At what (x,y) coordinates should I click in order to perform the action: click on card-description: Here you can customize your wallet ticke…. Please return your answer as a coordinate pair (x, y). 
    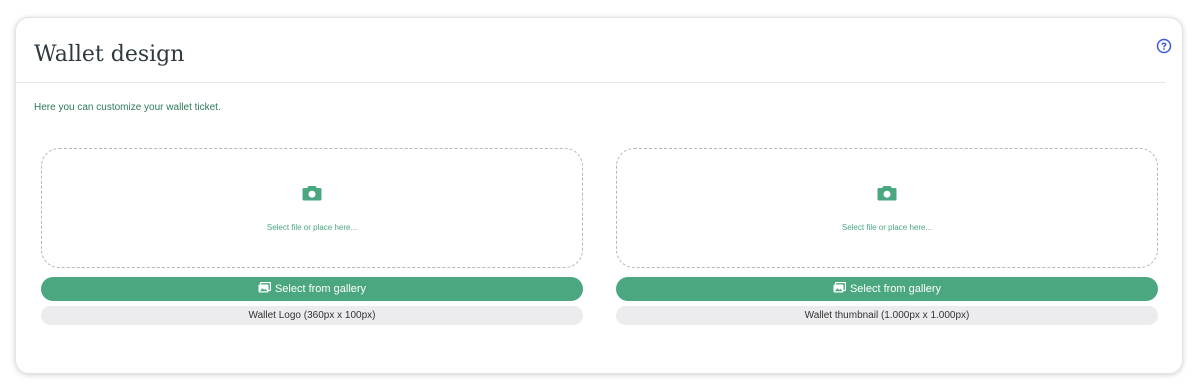
    Looking at the image, I should click on (127, 107).